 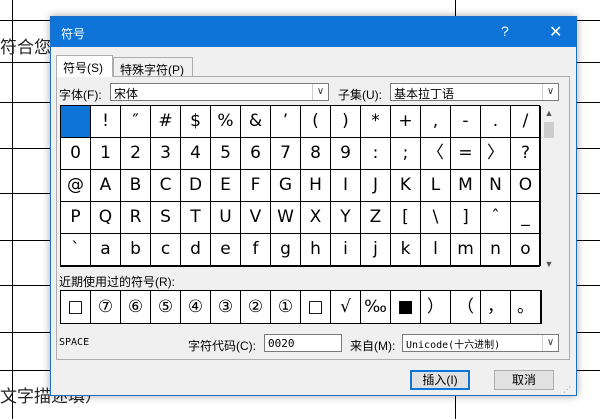 I want to click on symbol-cell: X, so click(x=316, y=218).